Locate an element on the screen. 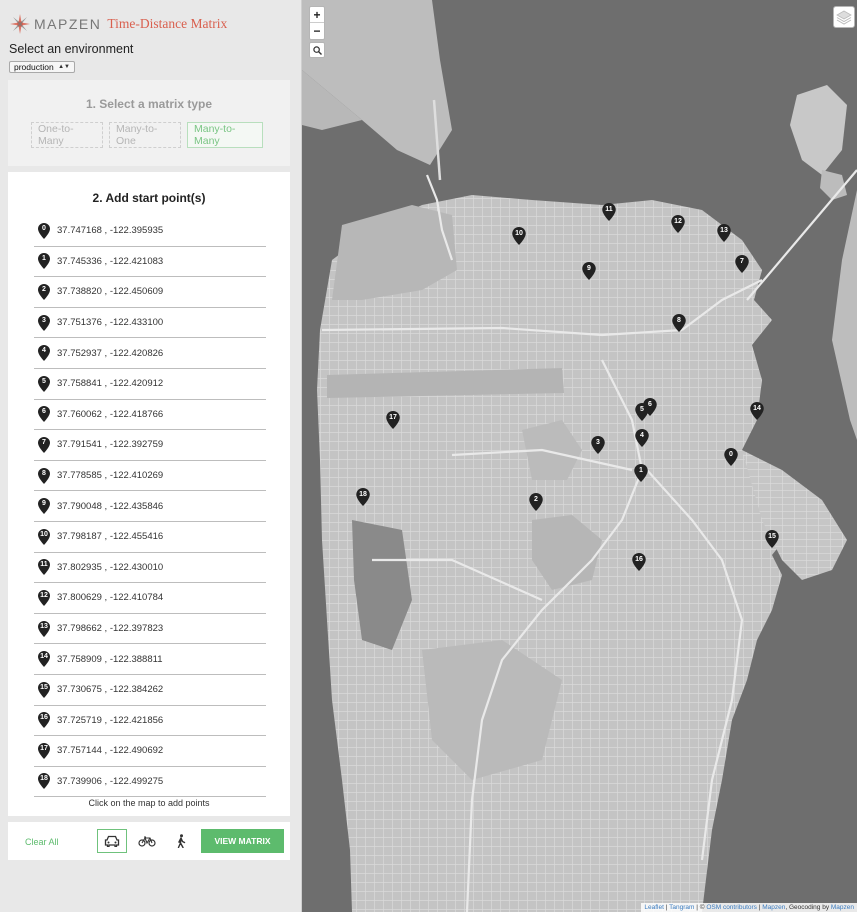 This screenshot has width=857, height=912. point-list-item: 1 37.745336 , -122.421083 is located at coordinates (150, 262).